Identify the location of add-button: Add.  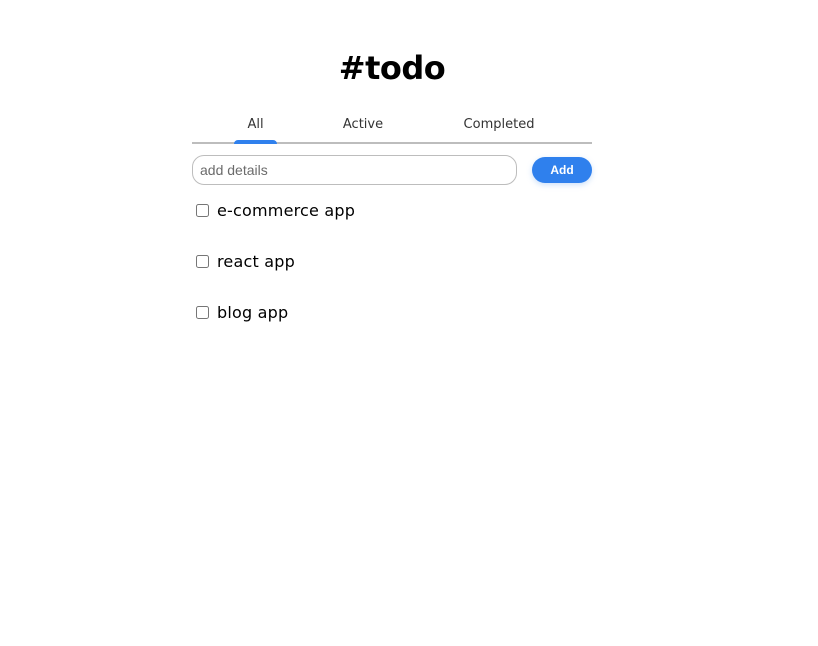
(562, 170).